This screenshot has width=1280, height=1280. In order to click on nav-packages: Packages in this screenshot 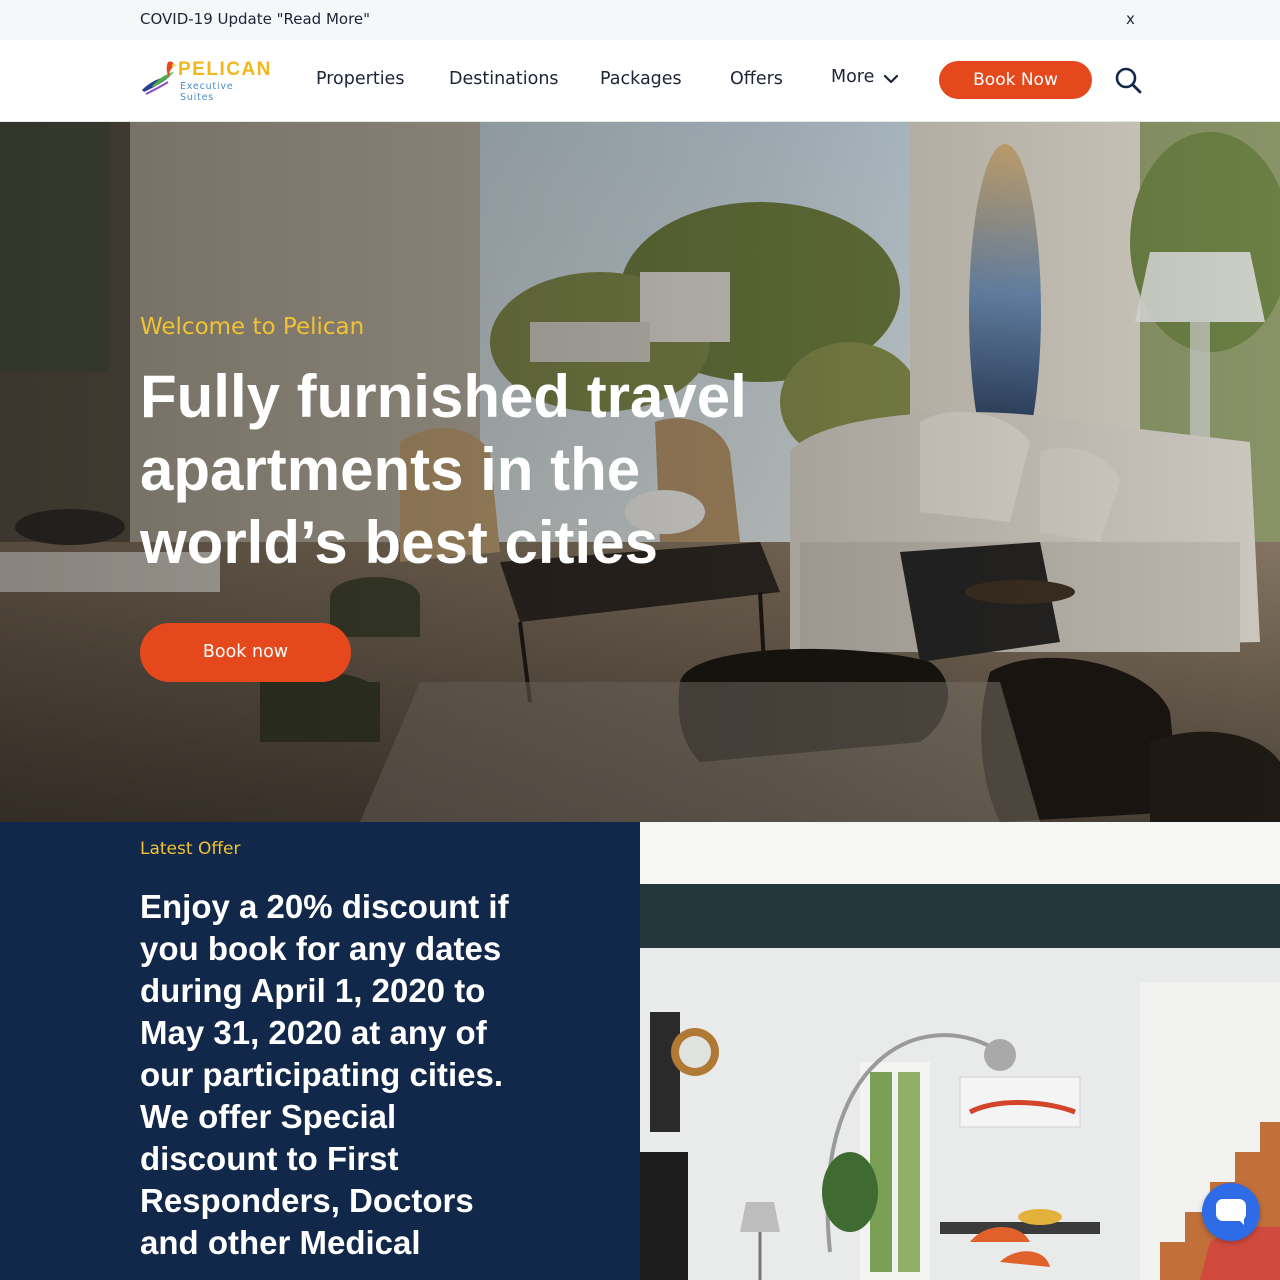, I will do `click(641, 79)`.